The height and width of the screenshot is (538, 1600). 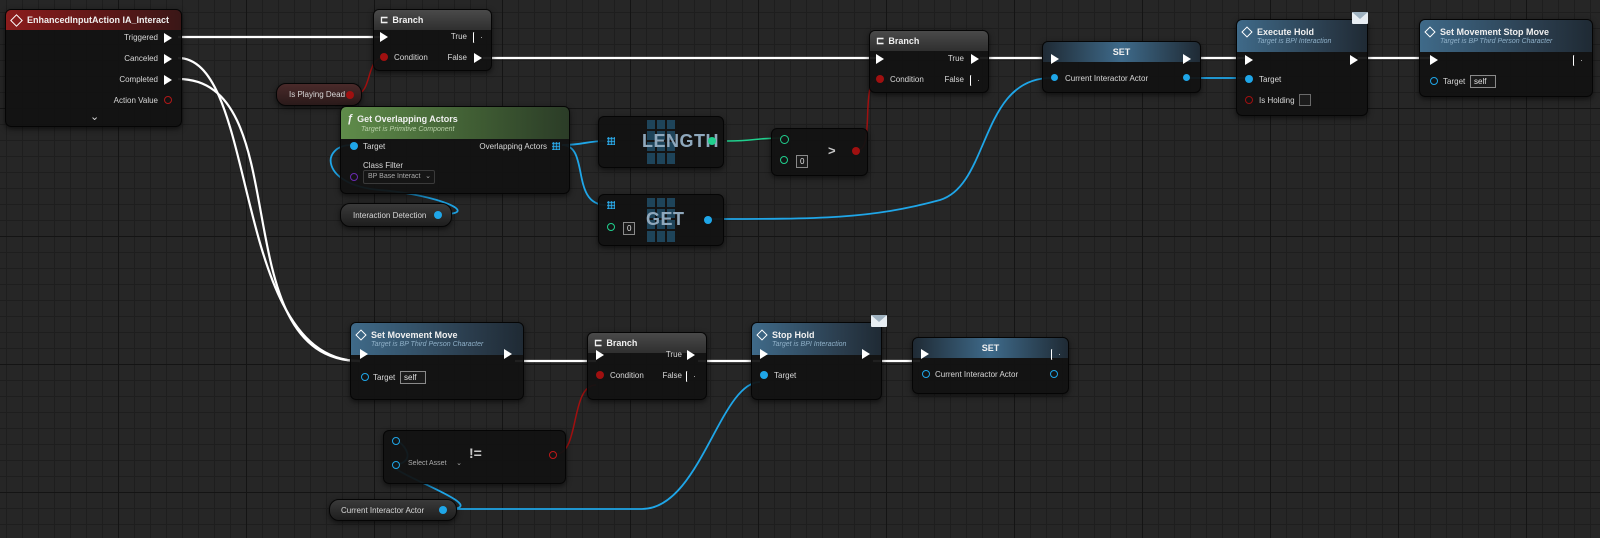 What do you see at coordinates (1054, 77) in the screenshot?
I see `set-1-actor-in-pin` at bounding box center [1054, 77].